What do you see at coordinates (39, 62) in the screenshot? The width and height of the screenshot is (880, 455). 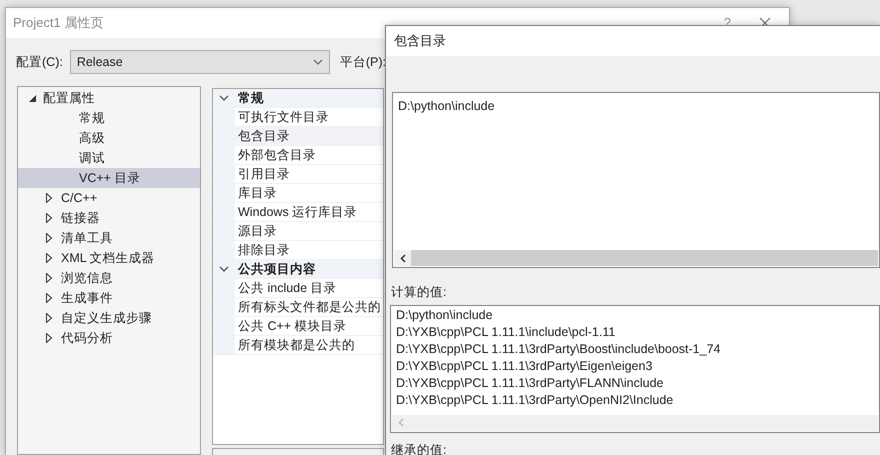 I see `config-label: 配置(C):` at bounding box center [39, 62].